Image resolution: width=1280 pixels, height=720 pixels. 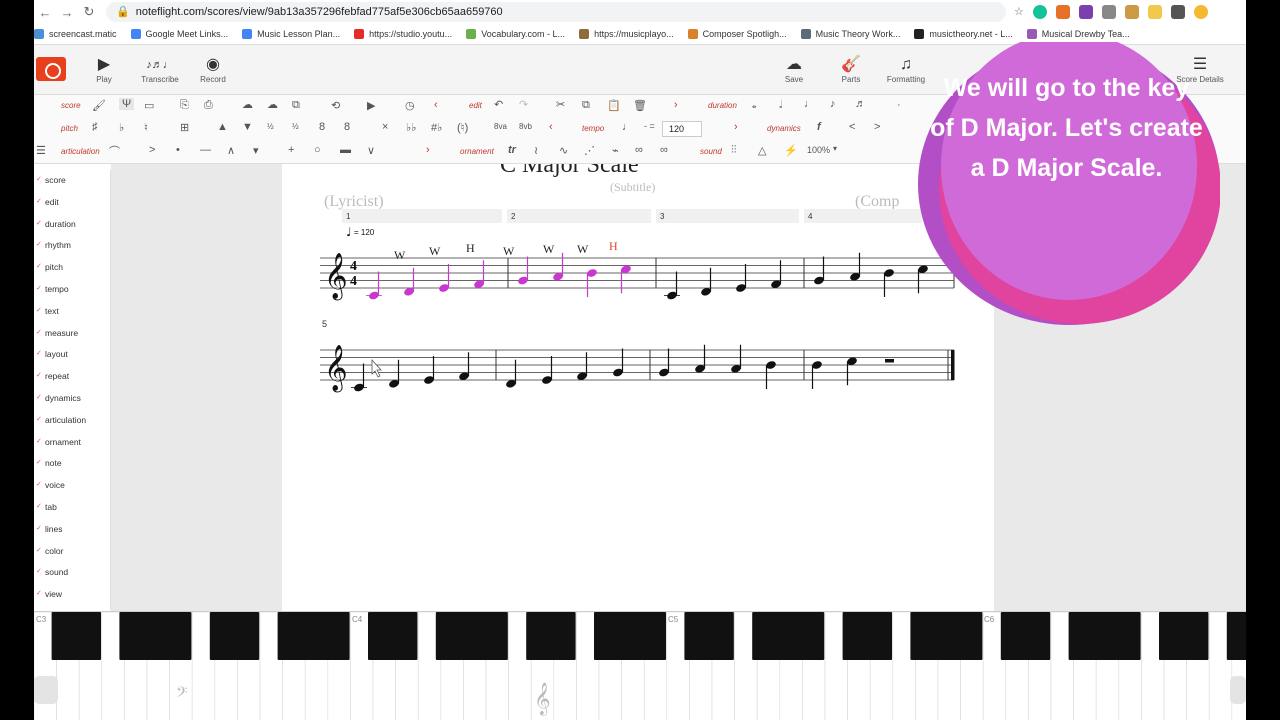 I want to click on 8vb-icon: 8vb, so click(x=525, y=126).